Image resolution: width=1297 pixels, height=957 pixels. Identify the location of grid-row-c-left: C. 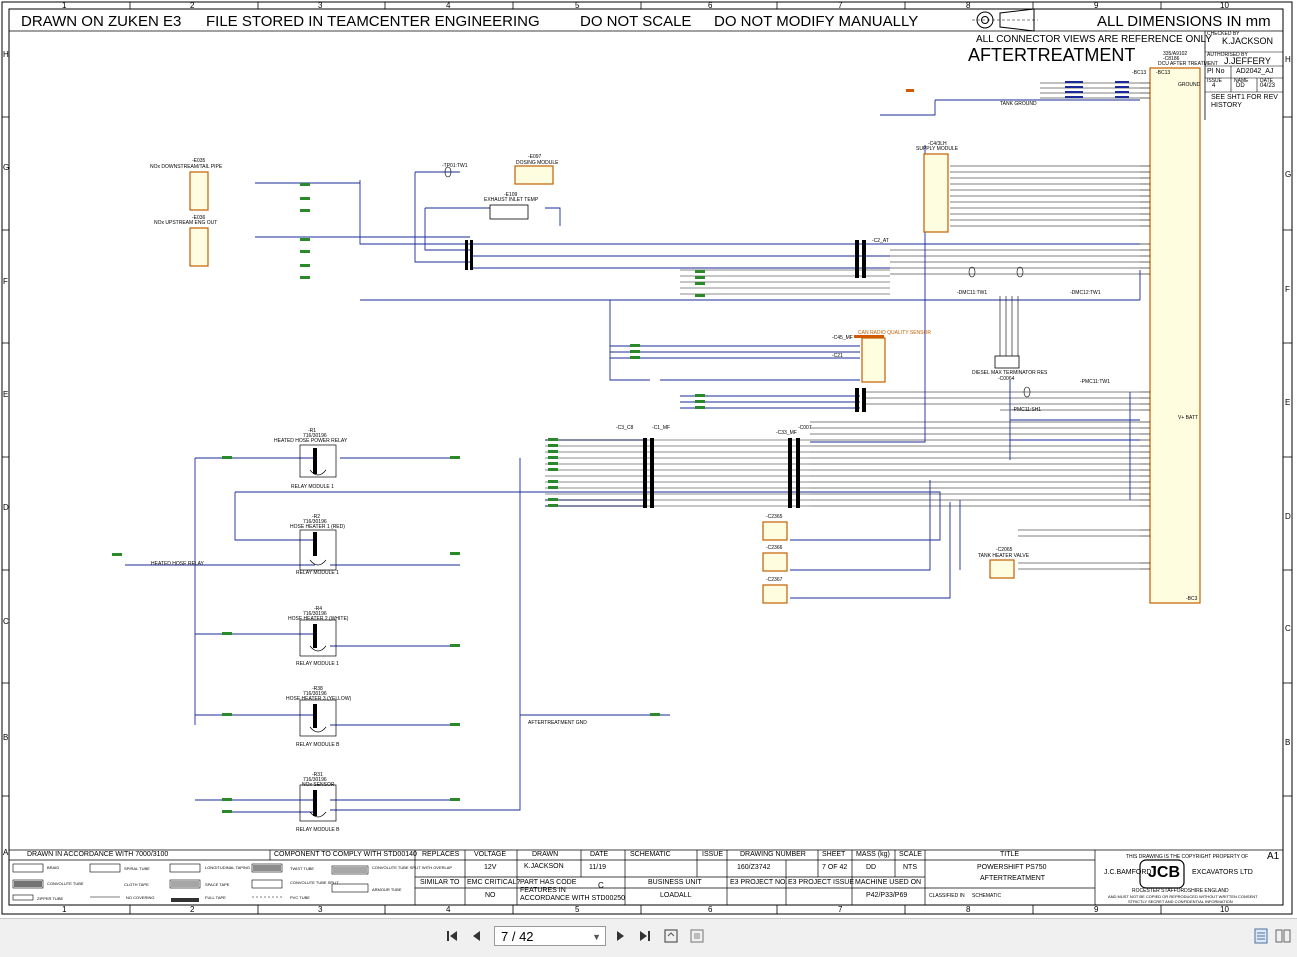
(6, 621).